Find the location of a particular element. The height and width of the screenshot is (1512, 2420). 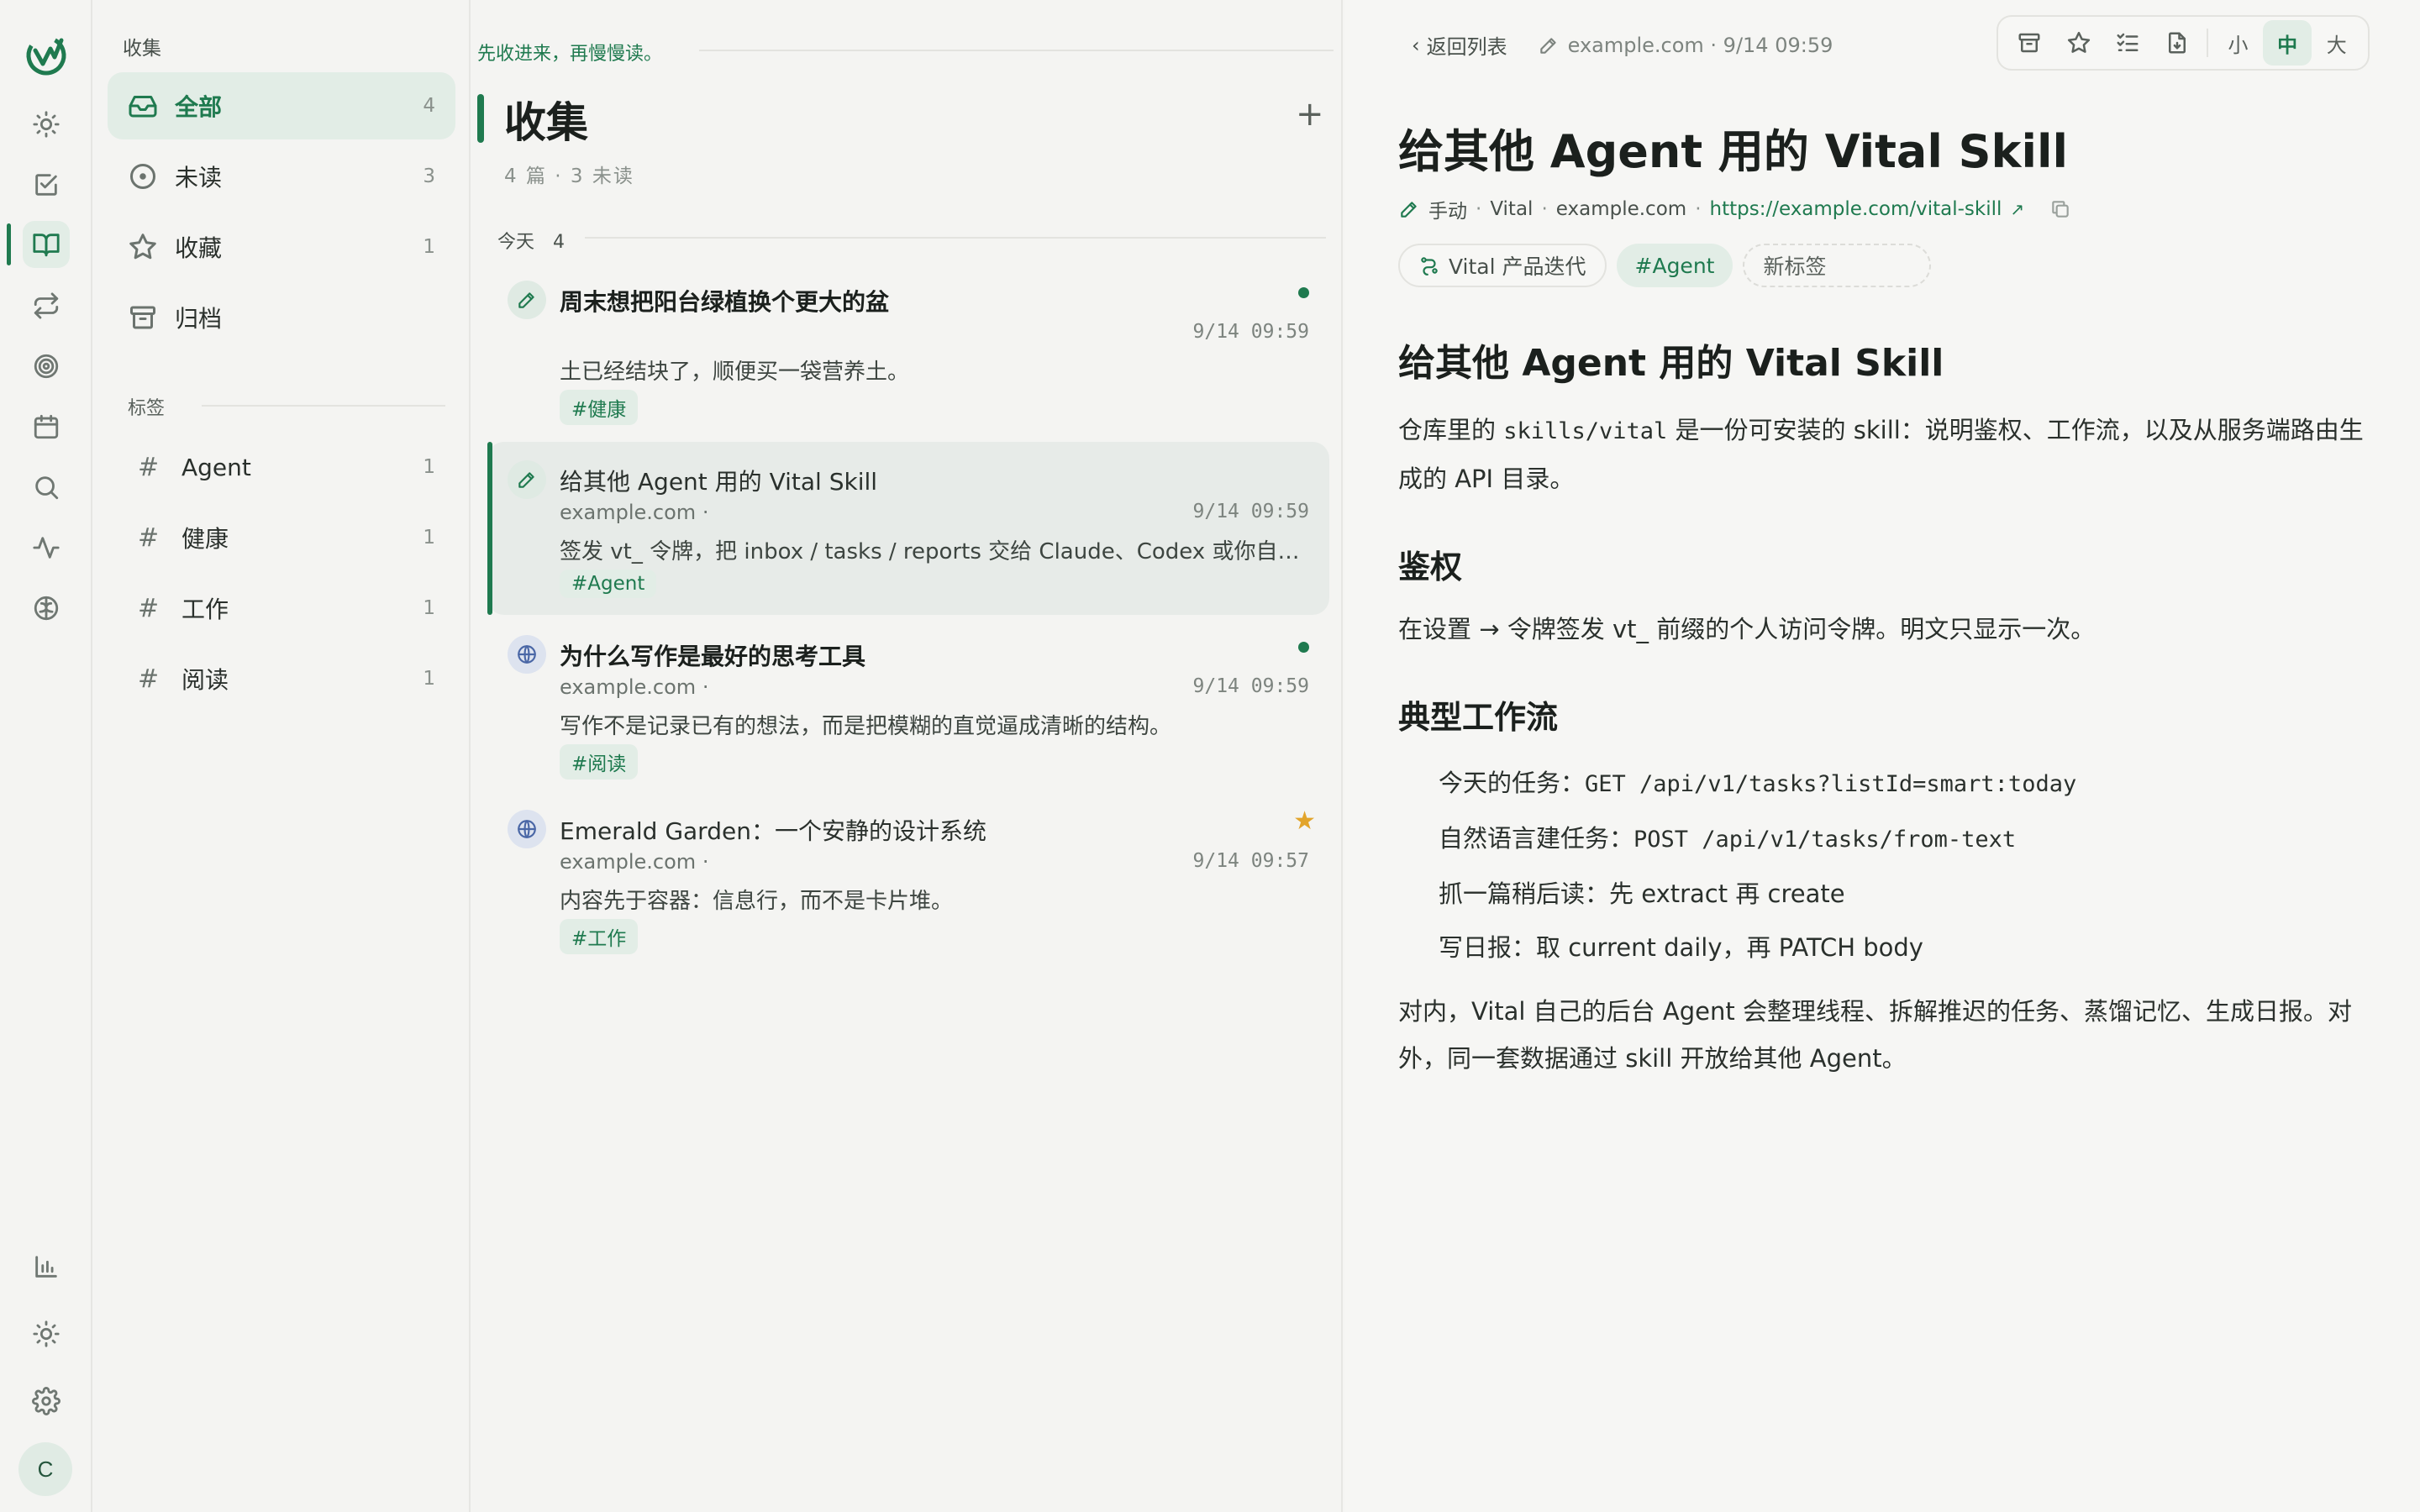

reader-toolbar: 小 中 大 is located at coordinates (2183, 43).